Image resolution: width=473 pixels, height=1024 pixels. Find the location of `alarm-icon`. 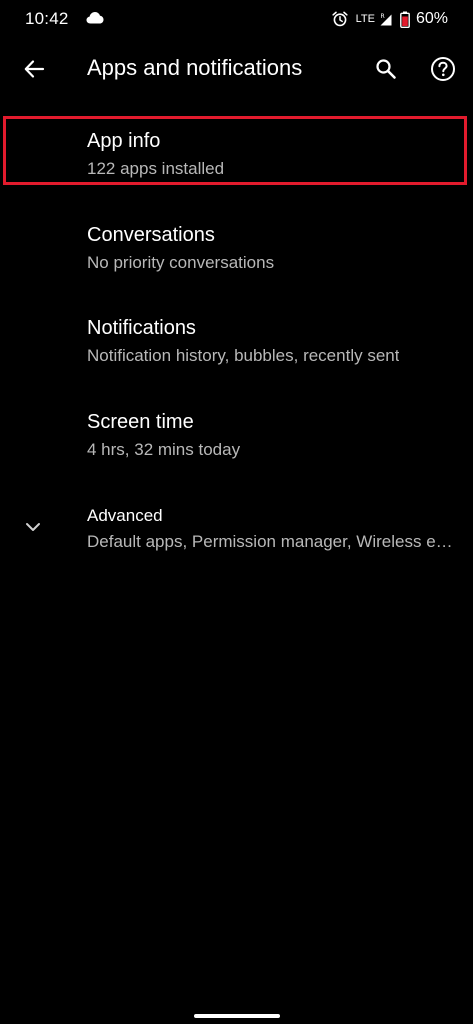

alarm-icon is located at coordinates (340, 19).